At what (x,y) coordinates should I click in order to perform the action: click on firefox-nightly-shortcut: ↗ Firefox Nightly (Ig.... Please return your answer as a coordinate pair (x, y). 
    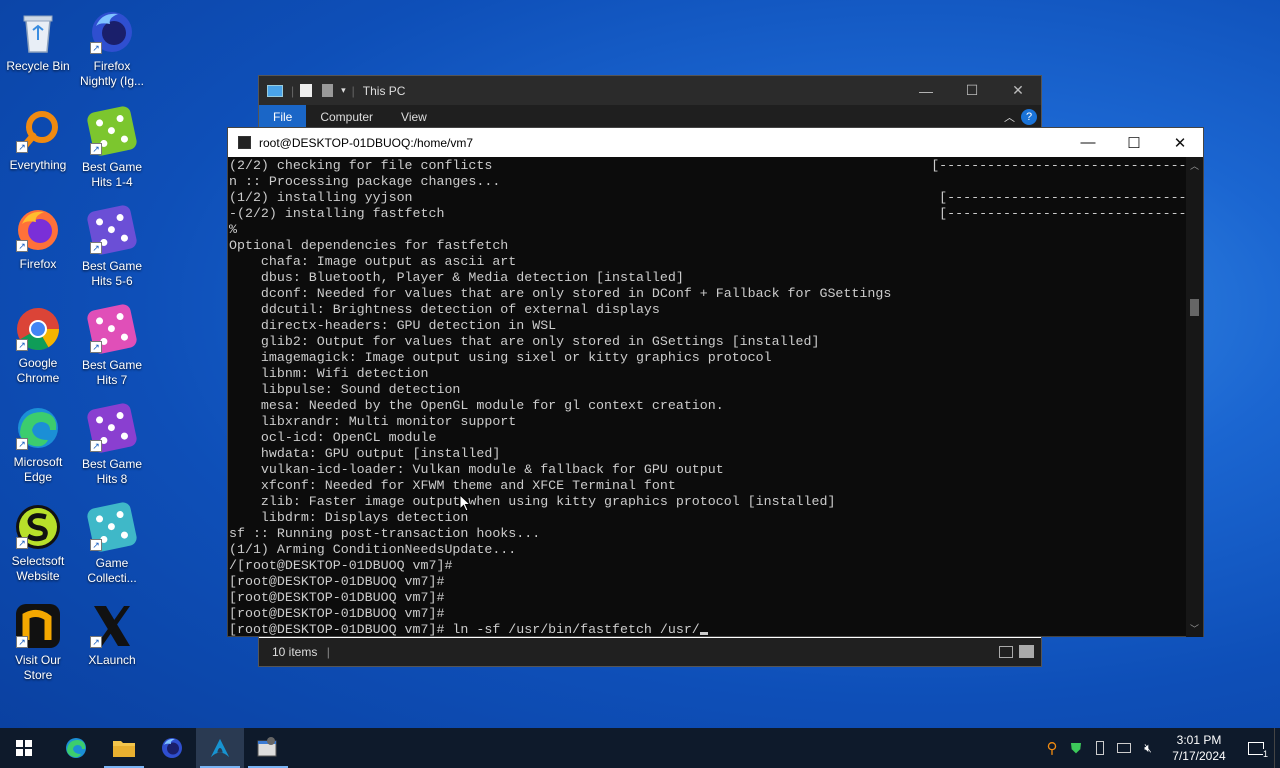
    Looking at the image, I should click on (112, 48).